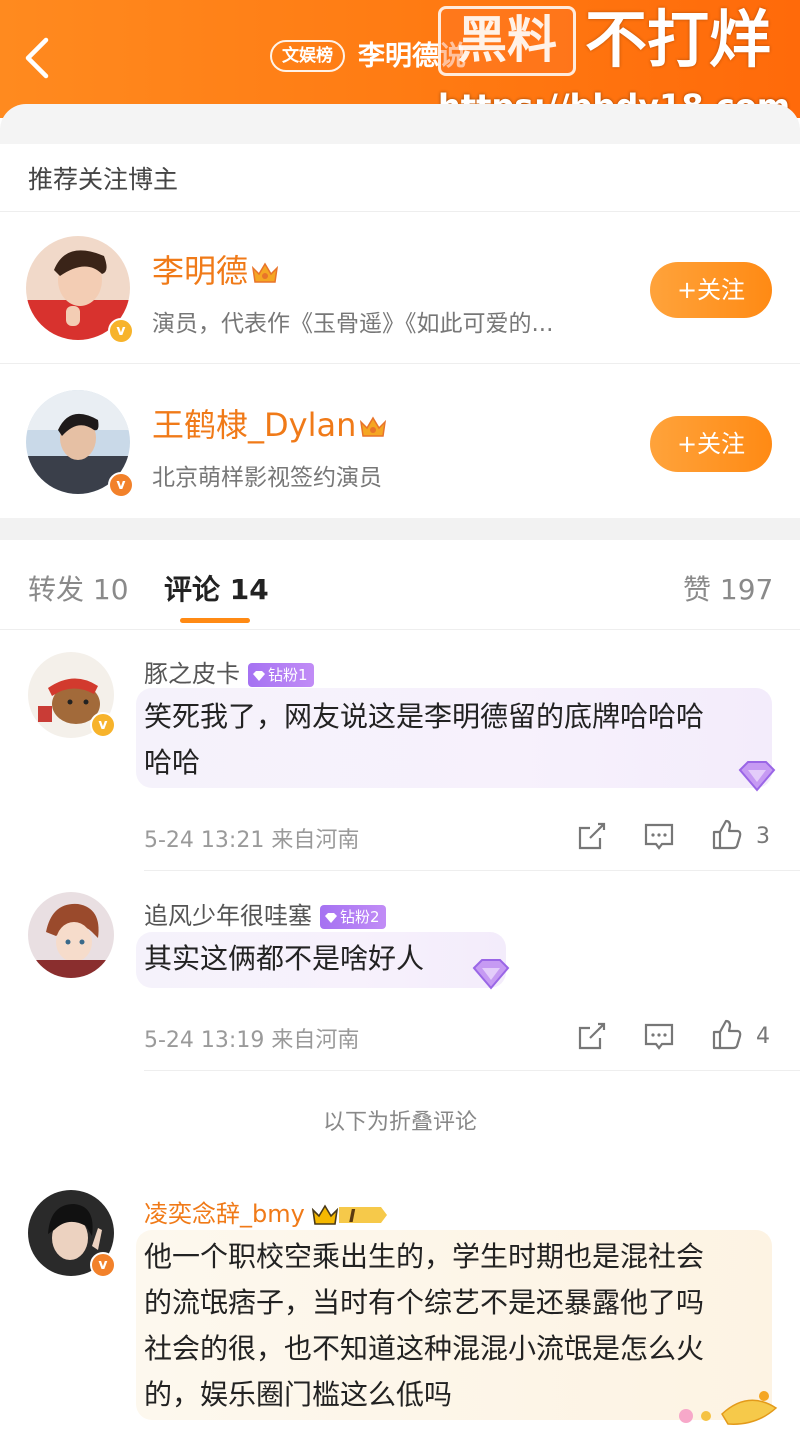  Describe the element at coordinates (281, 675) in the screenshot. I see `fan-level-badge: 钻粉1` at that location.